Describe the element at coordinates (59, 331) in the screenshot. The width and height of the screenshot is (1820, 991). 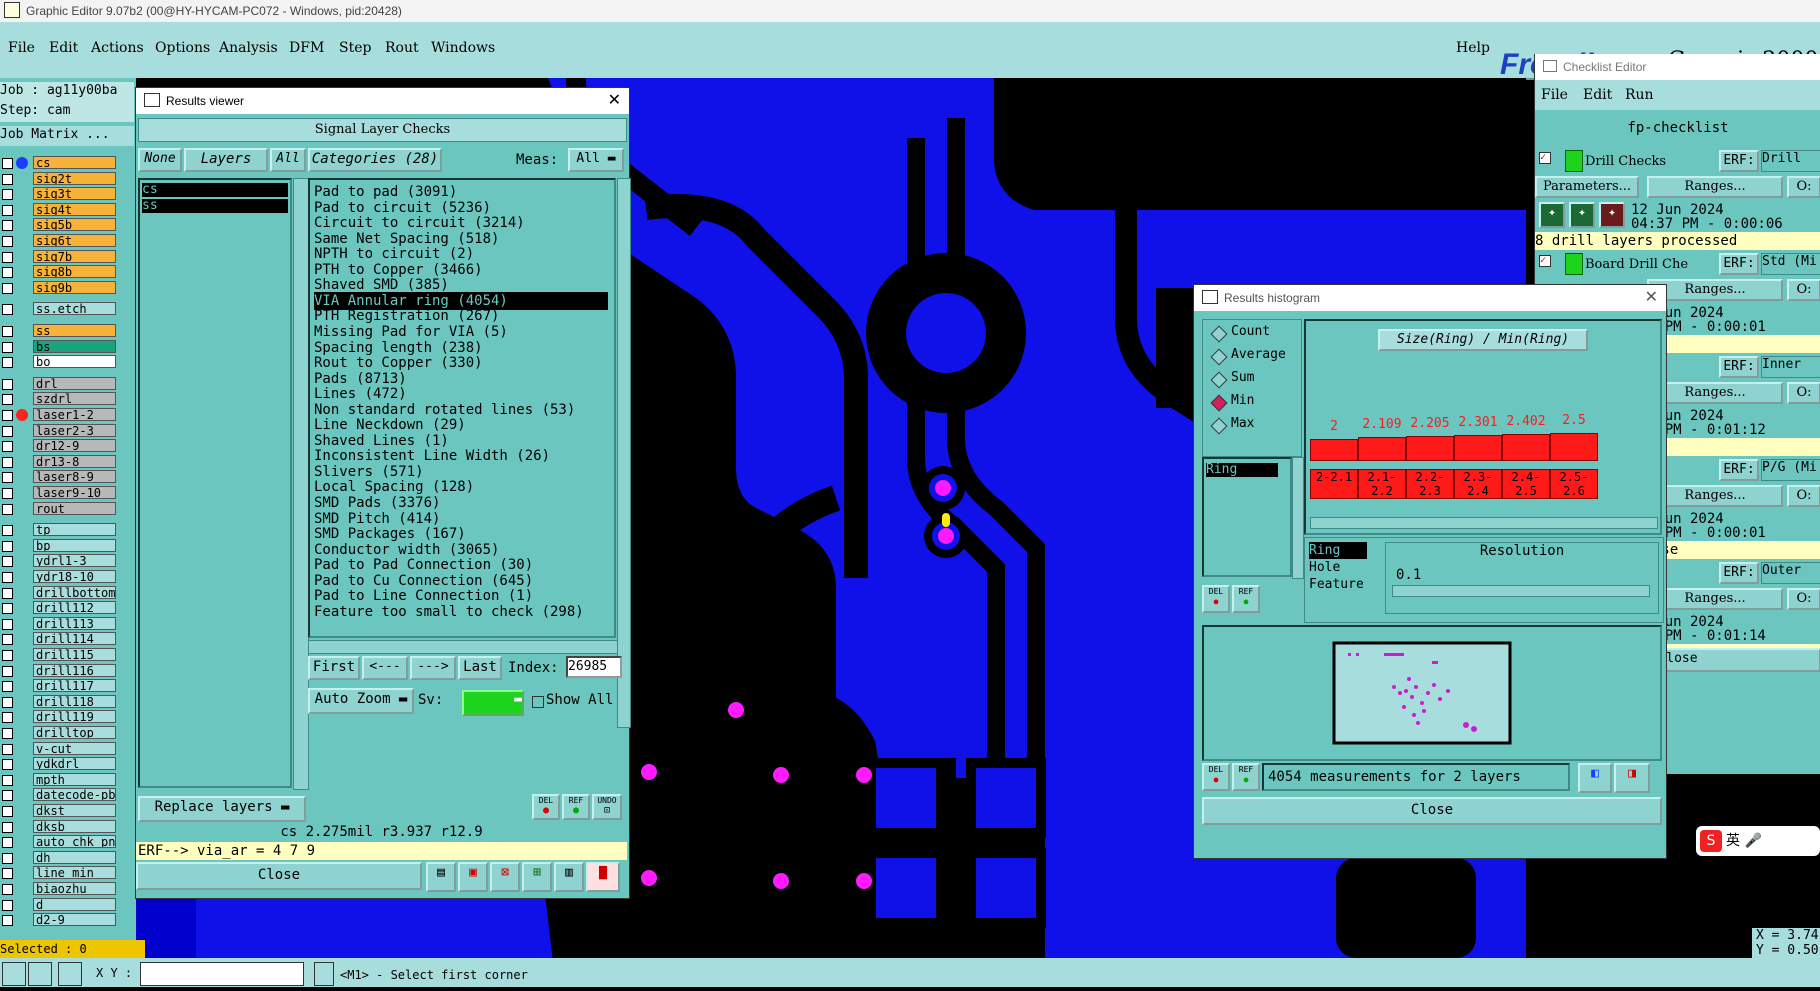
I see `layer-row: ss` at that location.